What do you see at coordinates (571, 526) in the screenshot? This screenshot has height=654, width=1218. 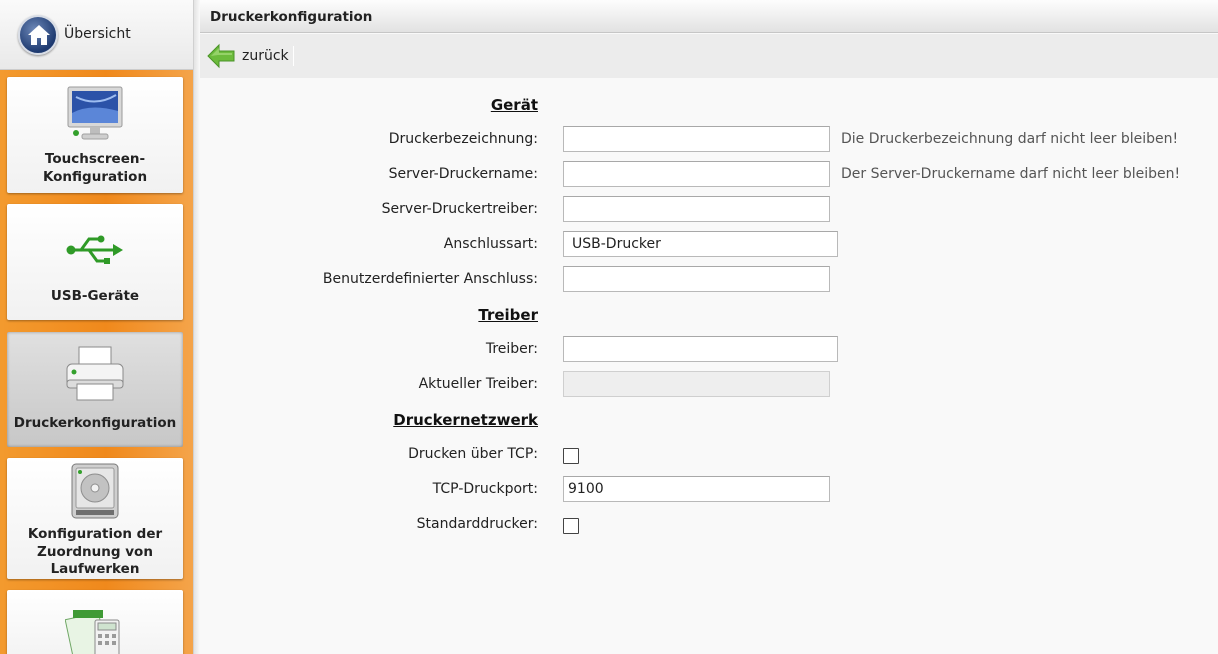 I see `default-printer-checkbox` at bounding box center [571, 526].